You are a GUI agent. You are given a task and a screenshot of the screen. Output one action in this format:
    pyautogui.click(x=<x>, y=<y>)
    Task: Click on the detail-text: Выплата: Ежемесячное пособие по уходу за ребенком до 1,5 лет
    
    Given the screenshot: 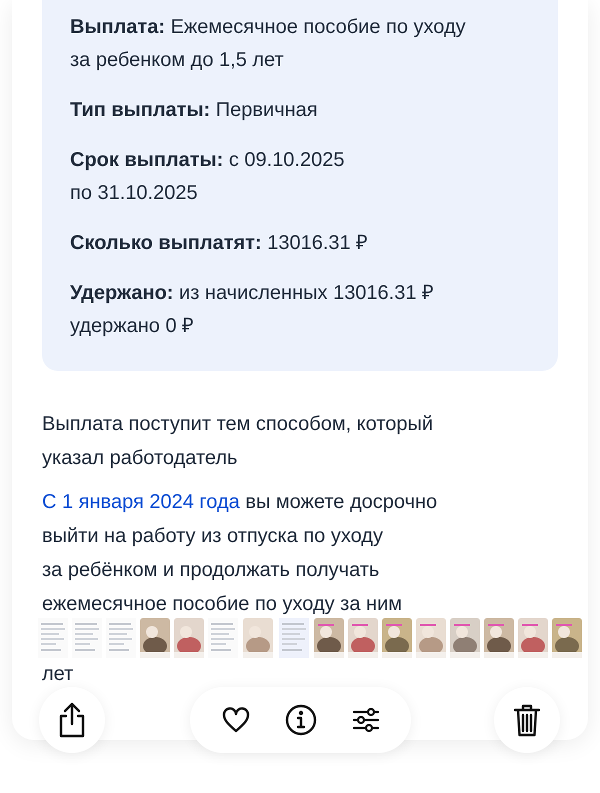 What is the action you would take?
    pyautogui.click(x=268, y=44)
    